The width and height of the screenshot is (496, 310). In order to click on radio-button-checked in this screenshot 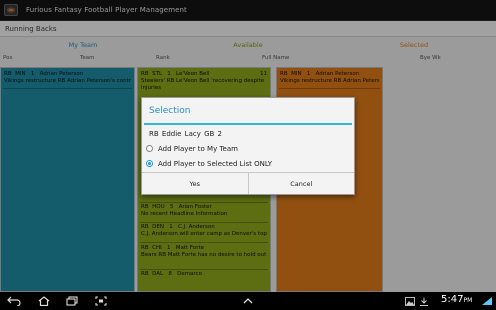, I will do `click(149, 163)`.